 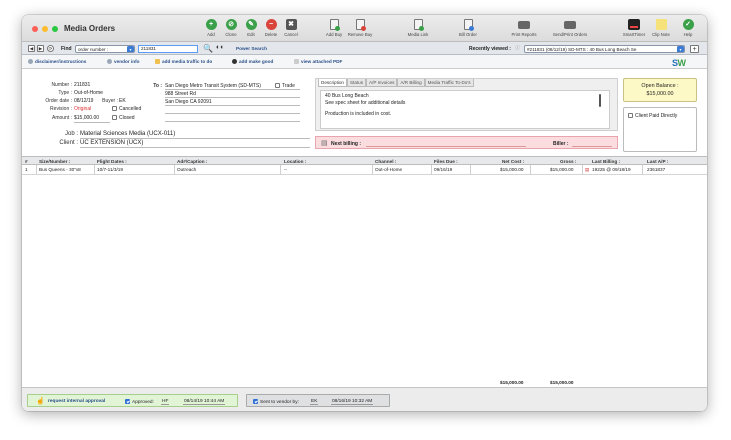 What do you see at coordinates (360, 28) in the screenshot?
I see `remove-buy-button: Remove Buy` at bounding box center [360, 28].